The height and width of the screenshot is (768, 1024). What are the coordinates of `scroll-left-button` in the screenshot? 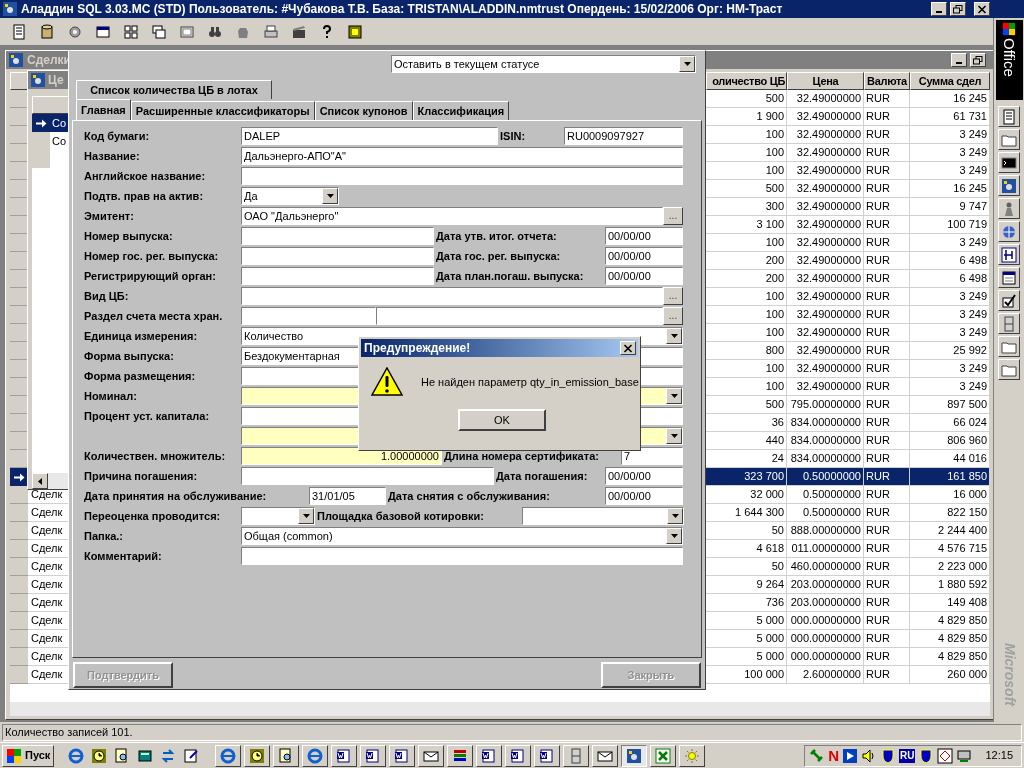 It's located at (40, 481).